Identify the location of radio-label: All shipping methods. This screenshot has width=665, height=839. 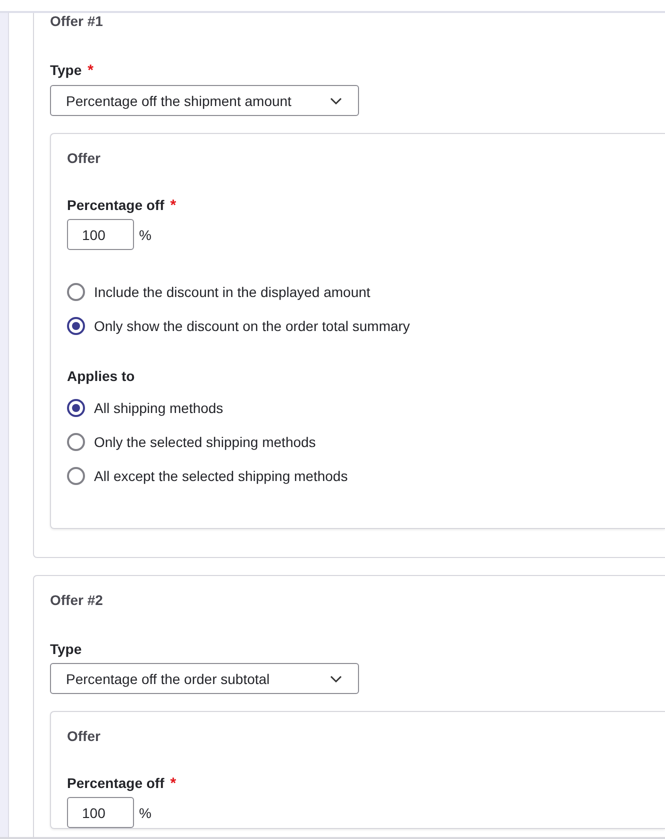
(159, 408).